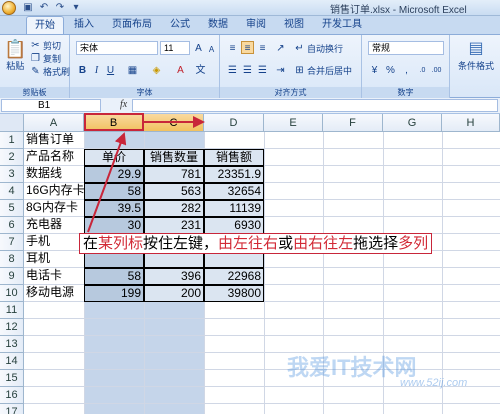 The height and width of the screenshot is (414, 500). What do you see at coordinates (12, 409) in the screenshot?
I see `row-header: 17` at bounding box center [12, 409].